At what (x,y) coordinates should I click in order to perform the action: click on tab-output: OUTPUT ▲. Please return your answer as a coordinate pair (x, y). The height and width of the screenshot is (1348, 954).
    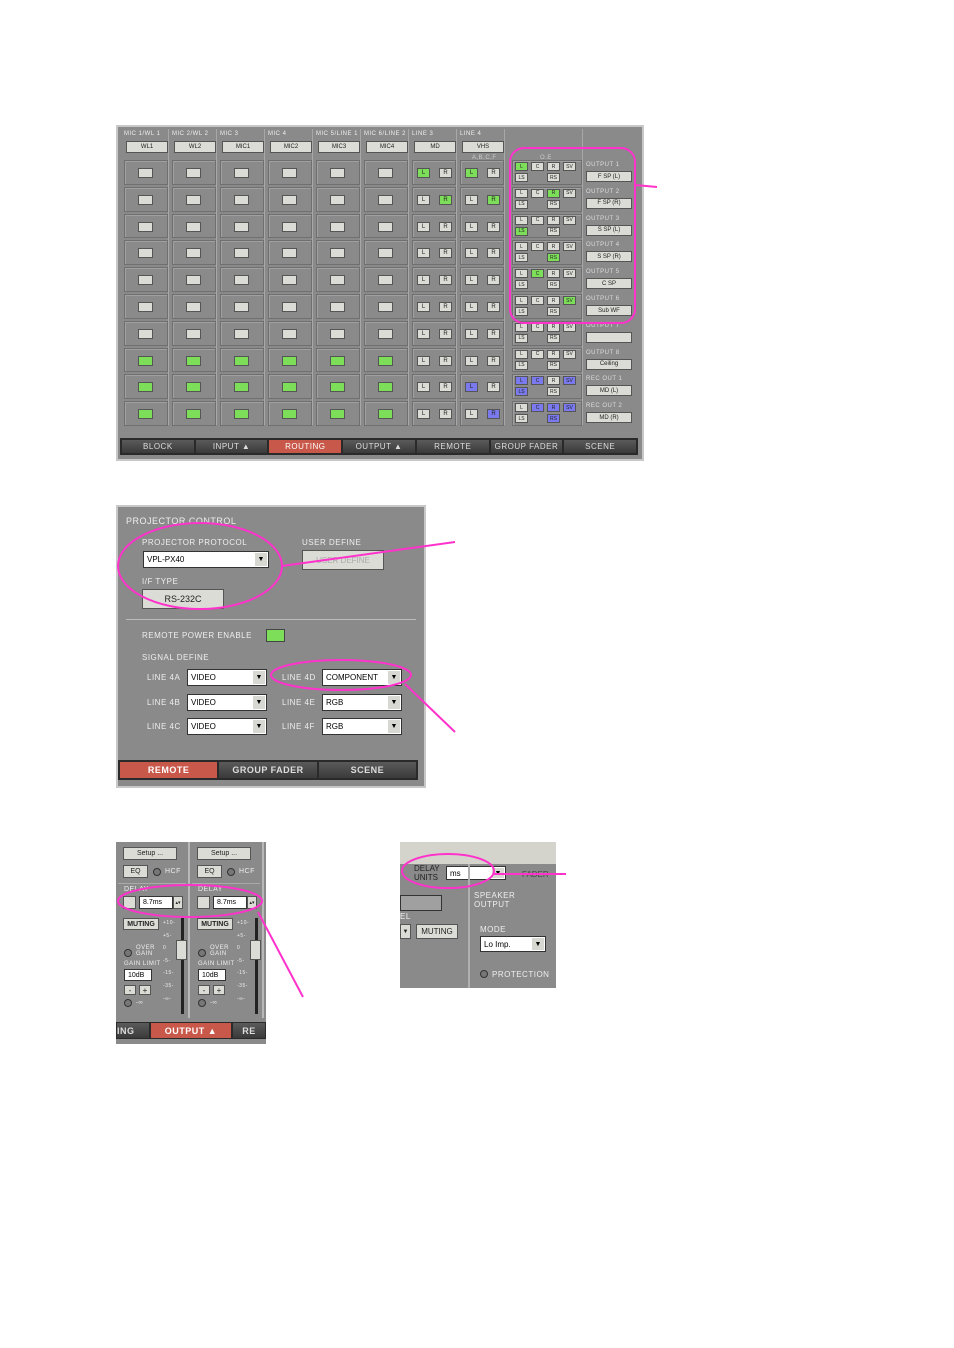
    Looking at the image, I should click on (191, 1030).